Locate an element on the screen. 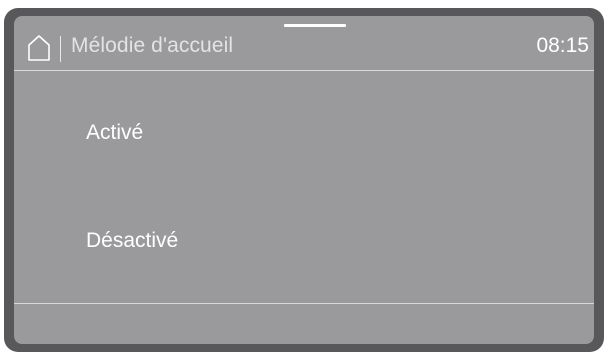 This screenshot has width=608, height=352. clock-time: 08:15 is located at coordinates (562, 45).